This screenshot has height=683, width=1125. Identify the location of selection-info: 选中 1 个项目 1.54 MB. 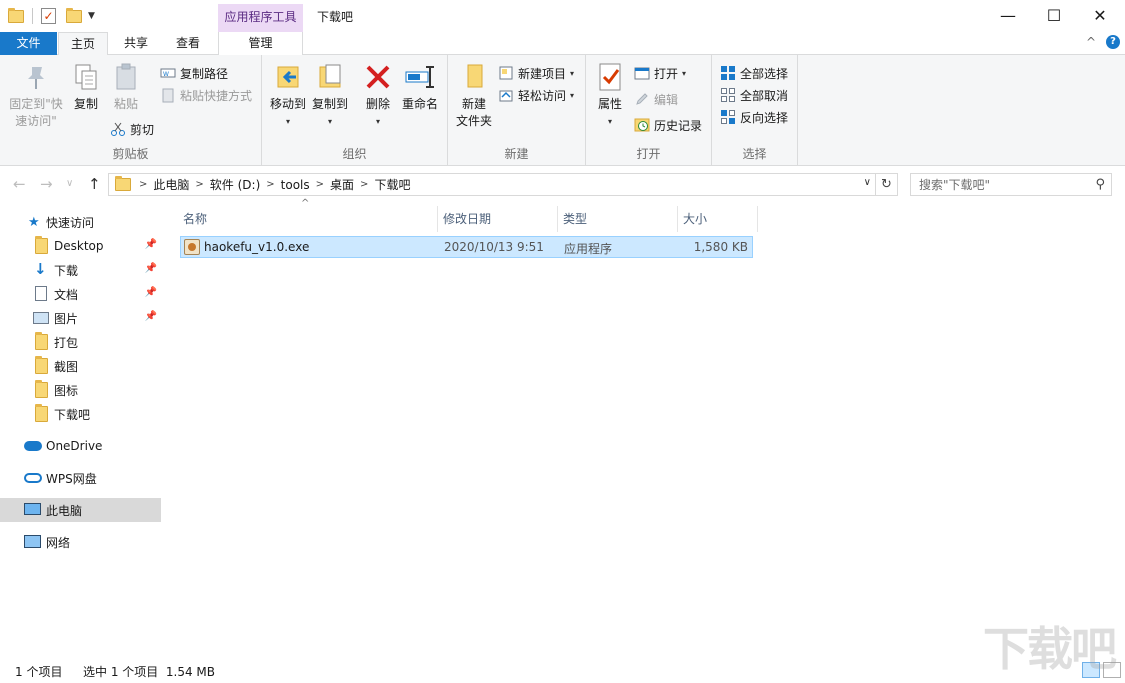
(149, 672).